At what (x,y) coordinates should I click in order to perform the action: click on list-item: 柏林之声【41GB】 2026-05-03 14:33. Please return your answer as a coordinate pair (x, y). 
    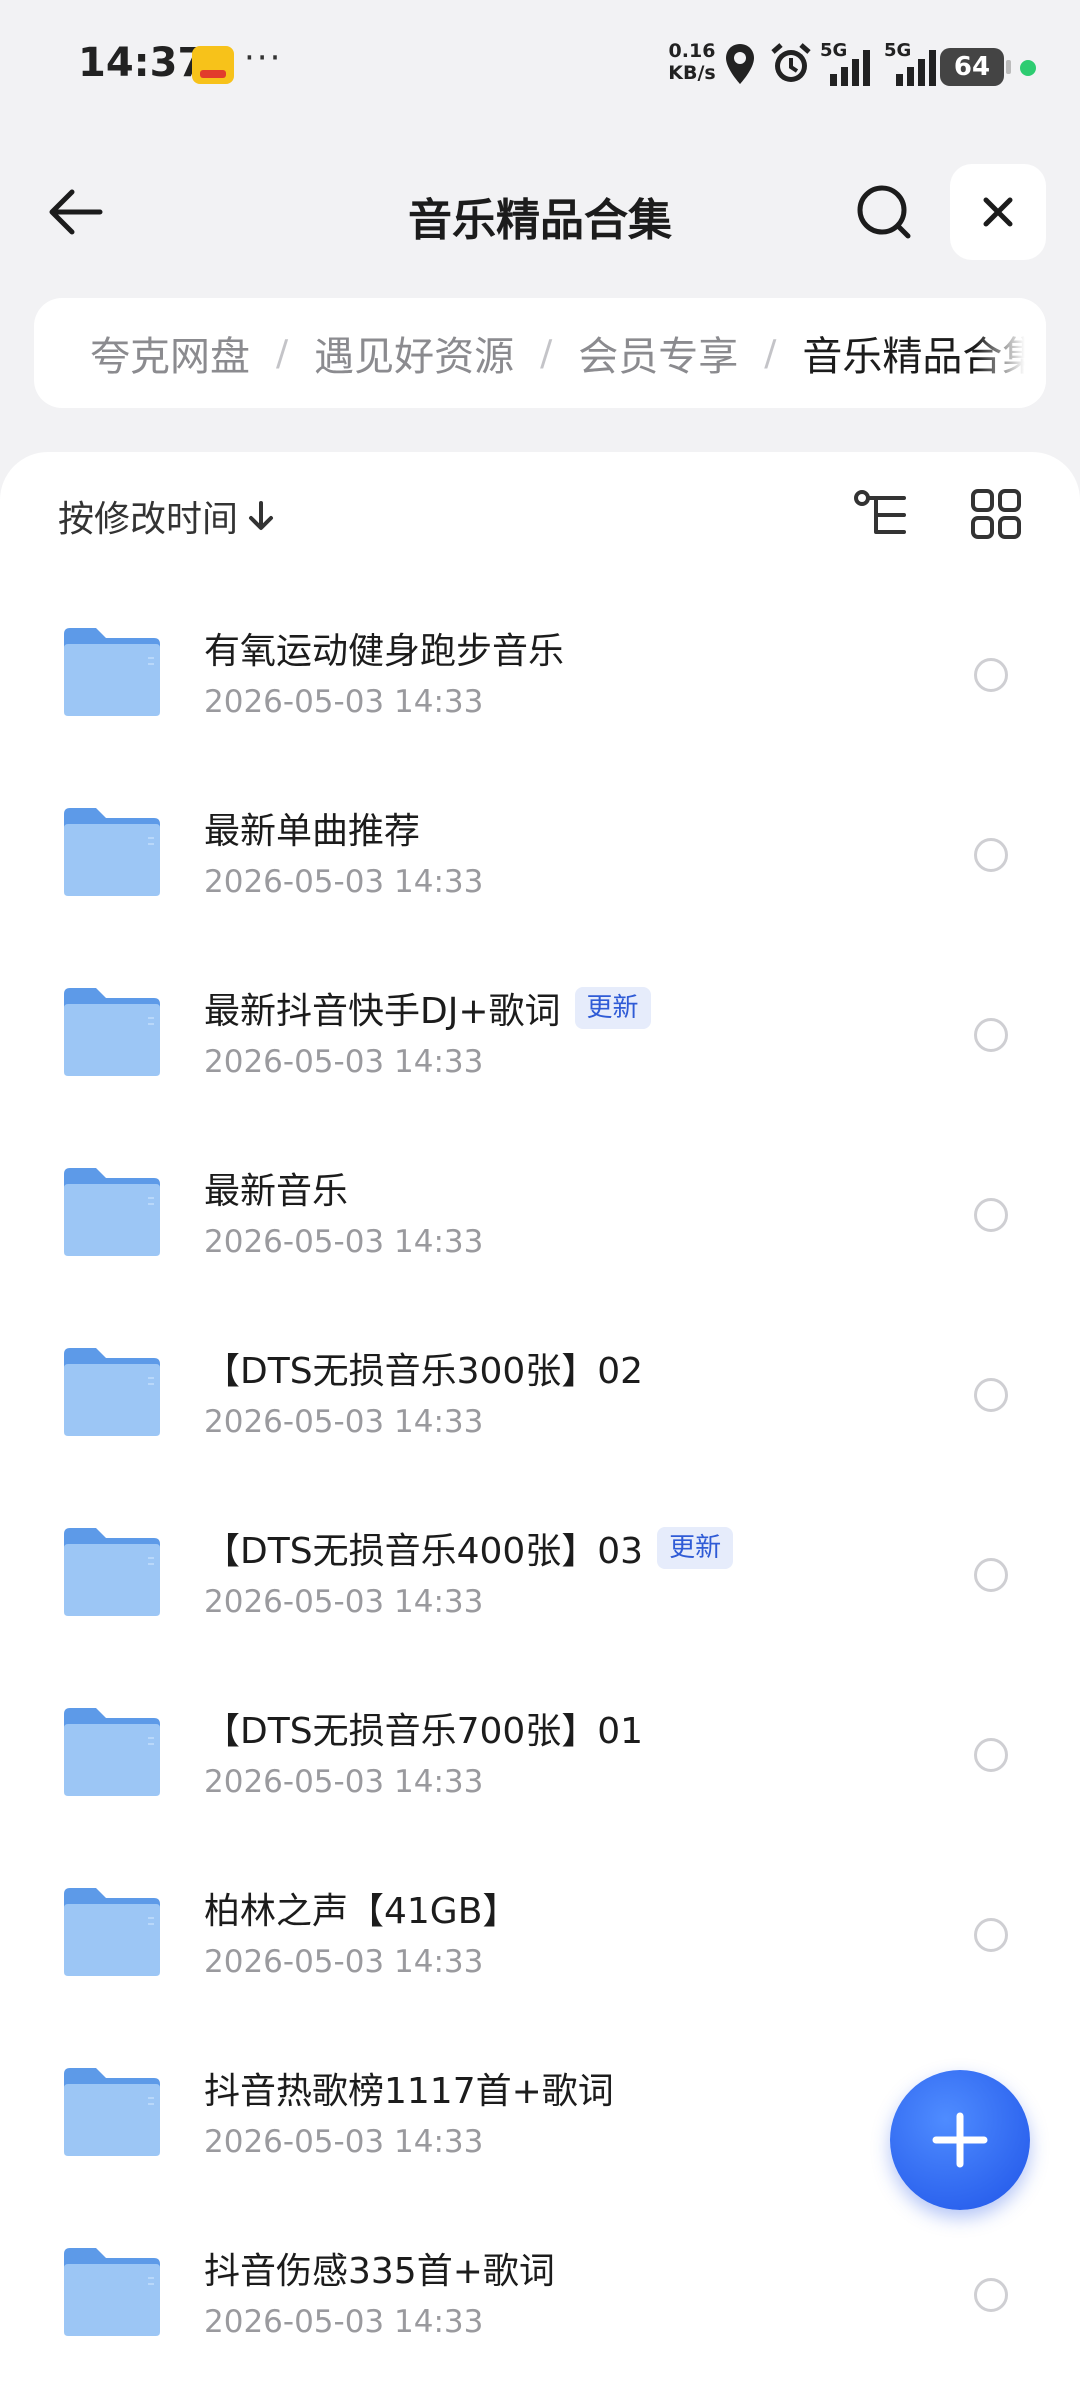
    Looking at the image, I should click on (540, 1942).